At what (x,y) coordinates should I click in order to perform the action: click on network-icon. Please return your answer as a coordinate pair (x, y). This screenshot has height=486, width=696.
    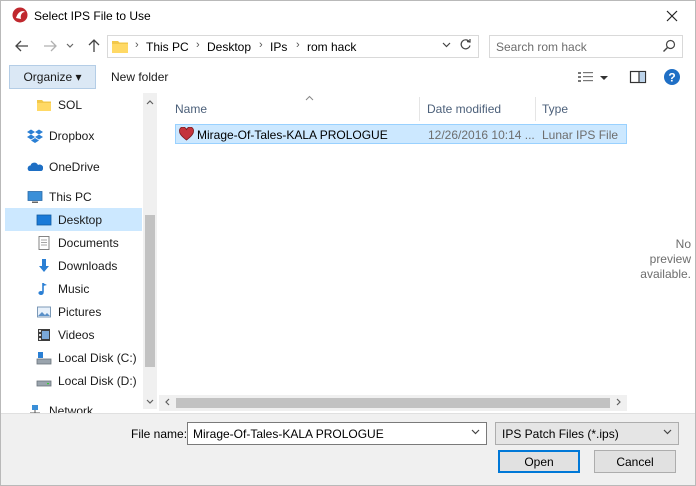
    Looking at the image, I should click on (35, 408).